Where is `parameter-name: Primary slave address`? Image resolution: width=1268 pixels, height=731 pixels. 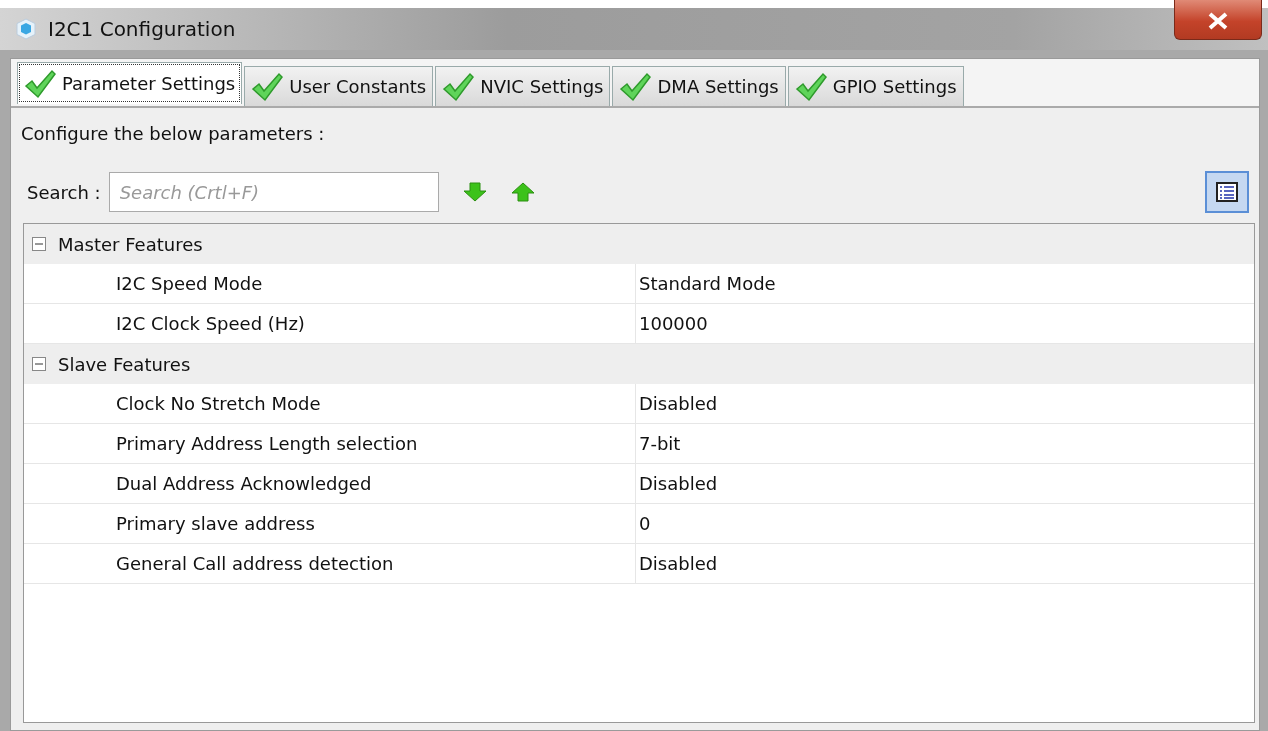
parameter-name: Primary slave address is located at coordinates (215, 524).